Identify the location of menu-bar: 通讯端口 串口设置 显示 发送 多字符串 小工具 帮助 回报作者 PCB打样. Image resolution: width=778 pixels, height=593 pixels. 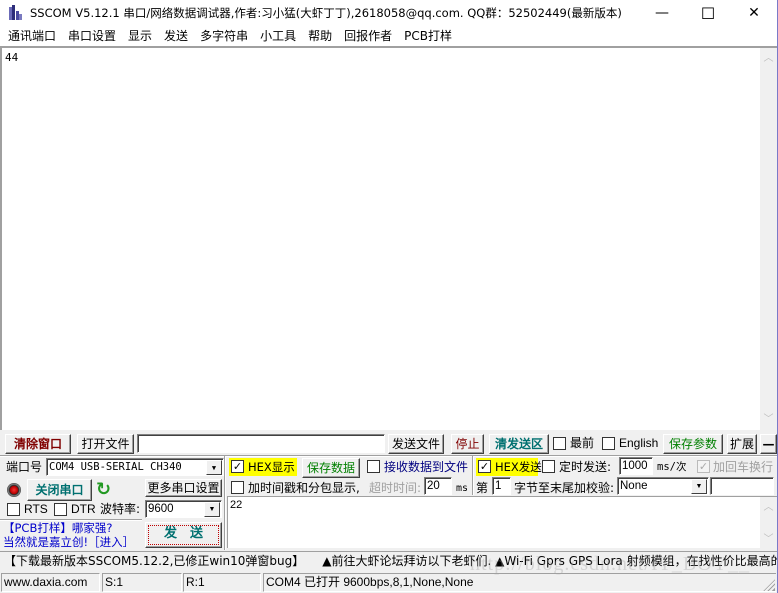
(388, 36).